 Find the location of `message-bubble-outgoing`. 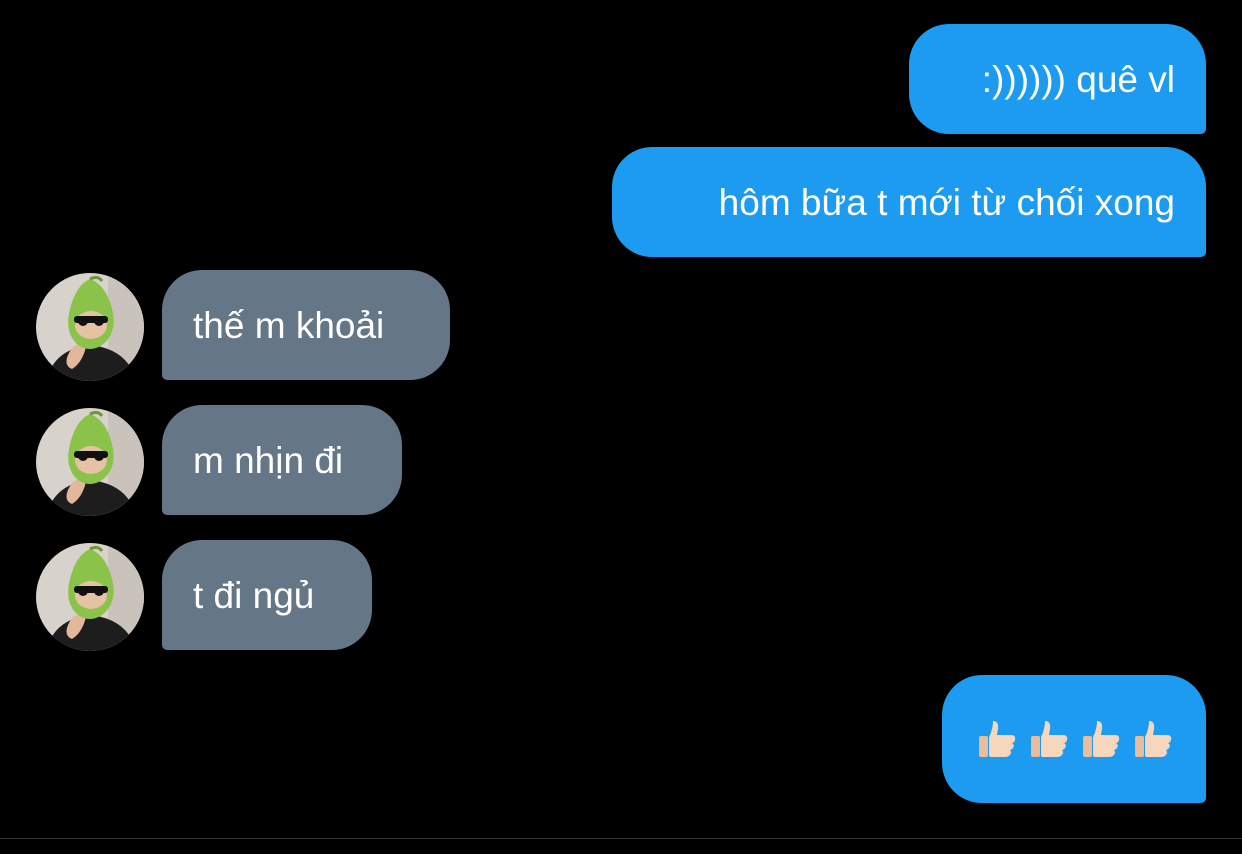

message-bubble-outgoing is located at coordinates (1074, 739).